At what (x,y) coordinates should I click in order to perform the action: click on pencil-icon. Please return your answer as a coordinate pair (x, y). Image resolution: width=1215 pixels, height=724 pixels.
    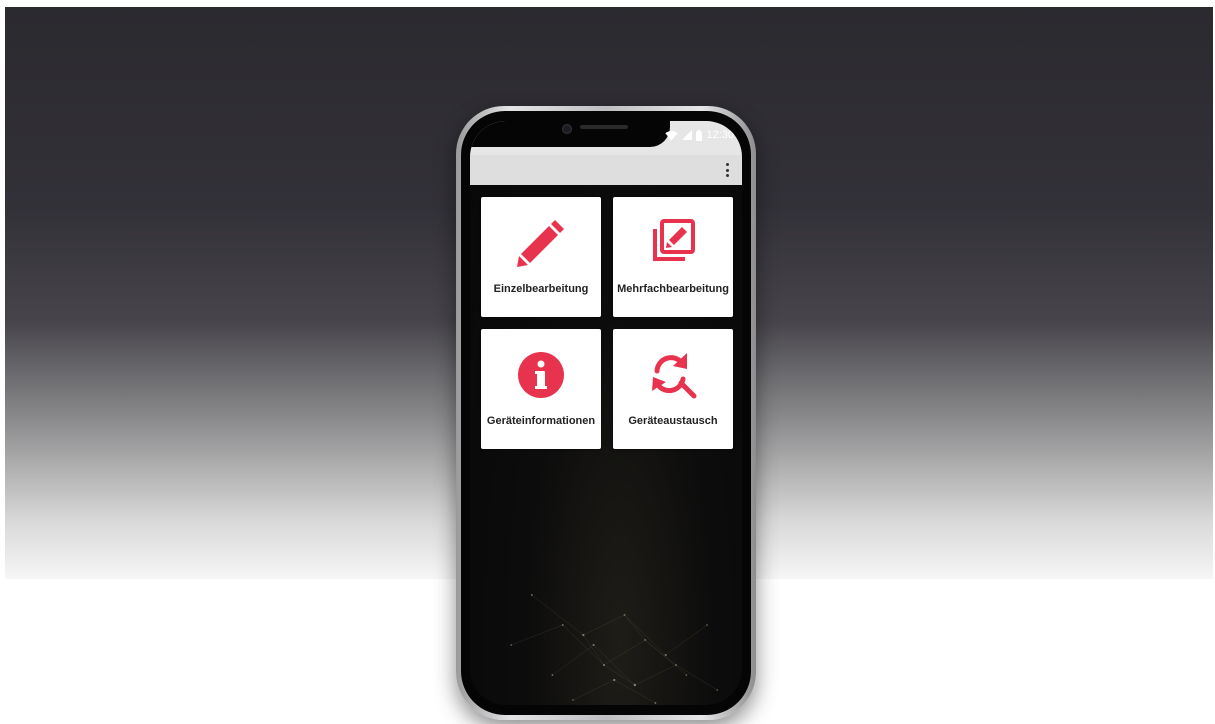
    Looking at the image, I should click on (541, 243).